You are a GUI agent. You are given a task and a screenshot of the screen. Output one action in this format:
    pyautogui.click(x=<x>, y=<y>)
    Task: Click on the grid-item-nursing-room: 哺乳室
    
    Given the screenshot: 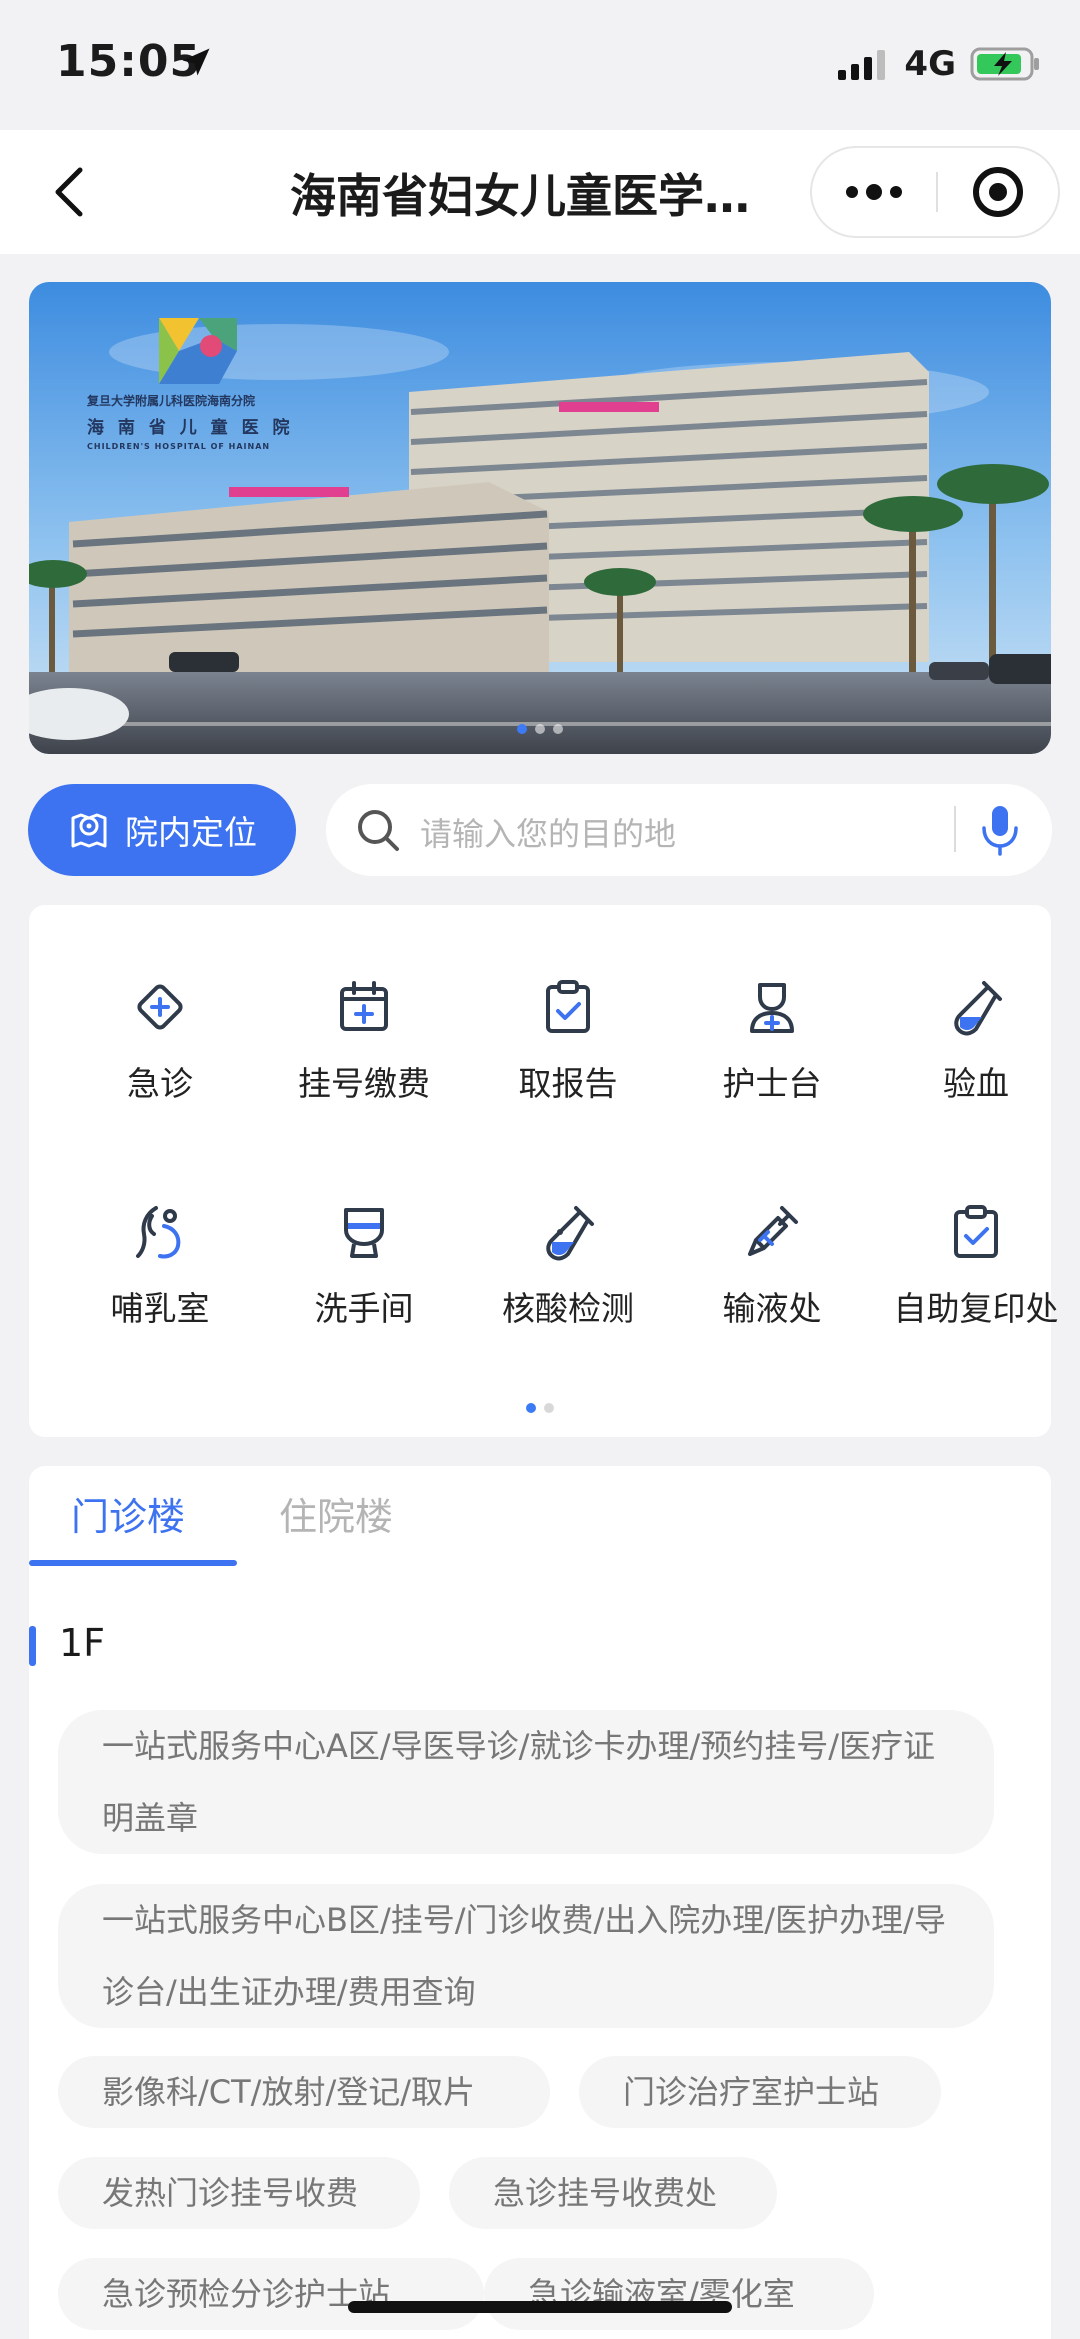 What is the action you would take?
    pyautogui.click(x=160, y=1287)
    